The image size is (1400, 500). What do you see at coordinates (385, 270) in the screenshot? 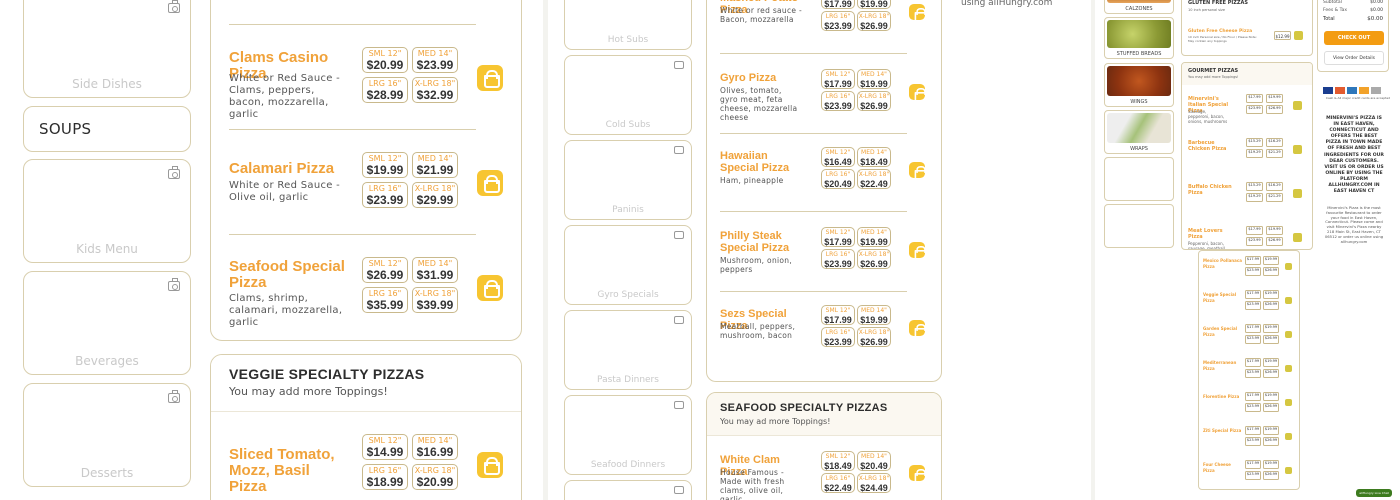
I see `price-small: SML 12" $26.99` at bounding box center [385, 270].